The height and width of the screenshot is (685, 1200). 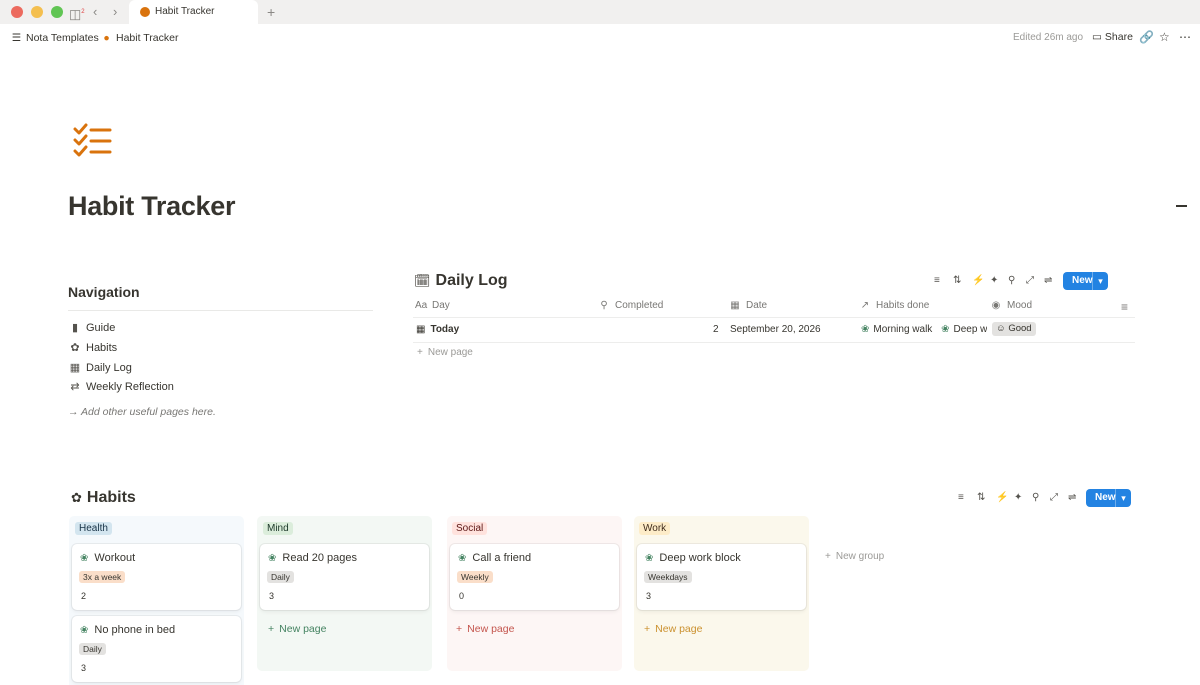 I want to click on column-header-label: Date, so click(x=757, y=305).